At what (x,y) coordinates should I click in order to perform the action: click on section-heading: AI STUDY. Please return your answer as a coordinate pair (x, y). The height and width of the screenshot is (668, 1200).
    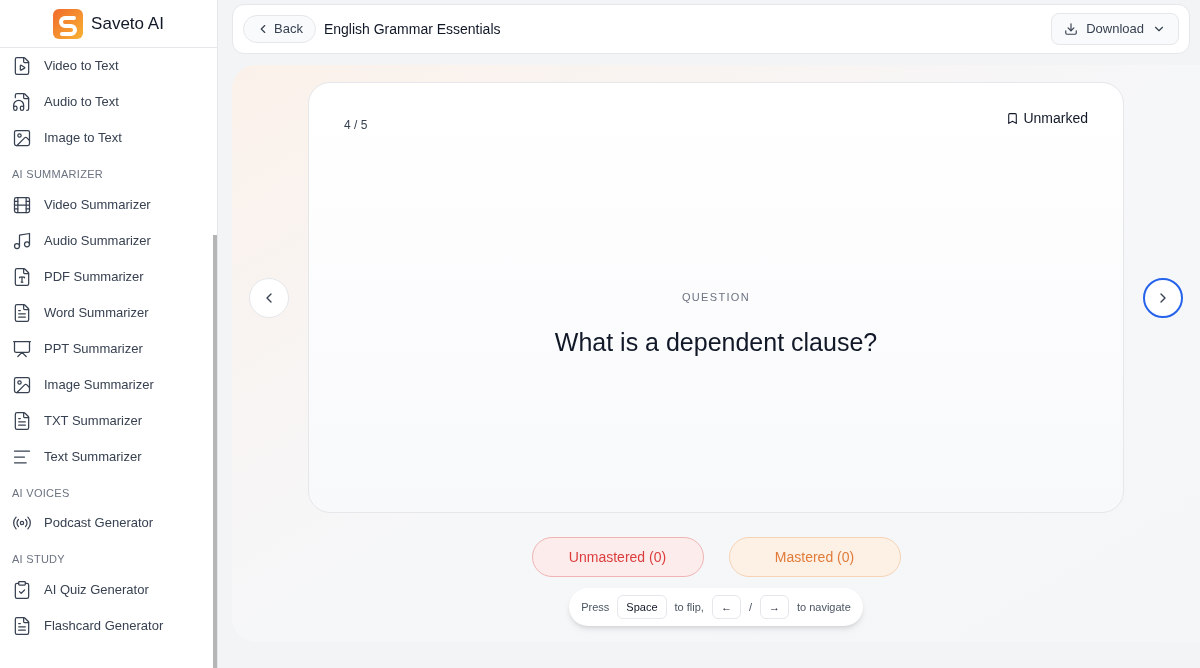
    Looking at the image, I should click on (38, 559).